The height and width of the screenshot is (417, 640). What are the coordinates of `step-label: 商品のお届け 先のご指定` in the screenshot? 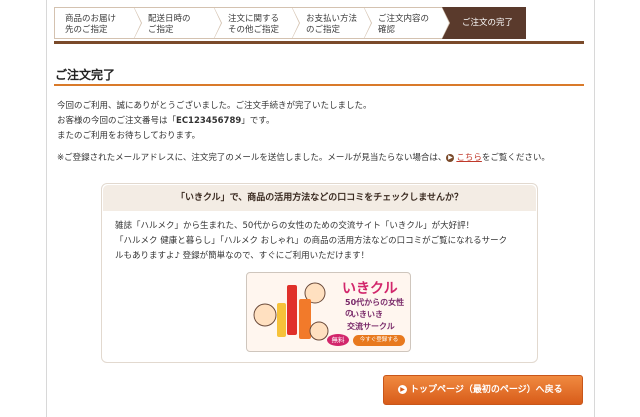 It's located at (91, 24).